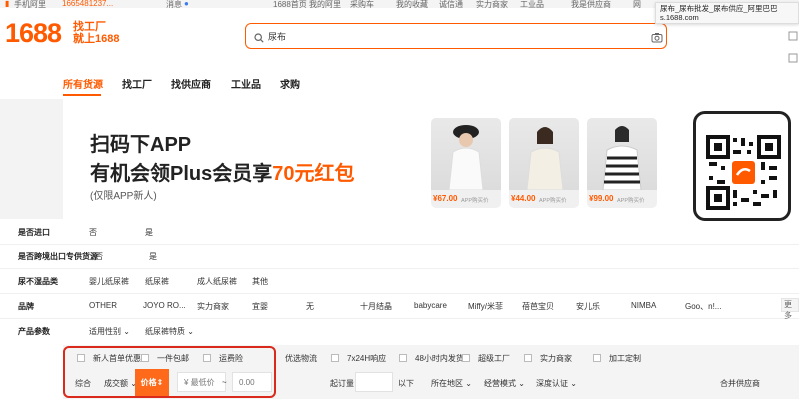  What do you see at coordinates (259, 39) in the screenshot?
I see `search-icon` at bounding box center [259, 39].